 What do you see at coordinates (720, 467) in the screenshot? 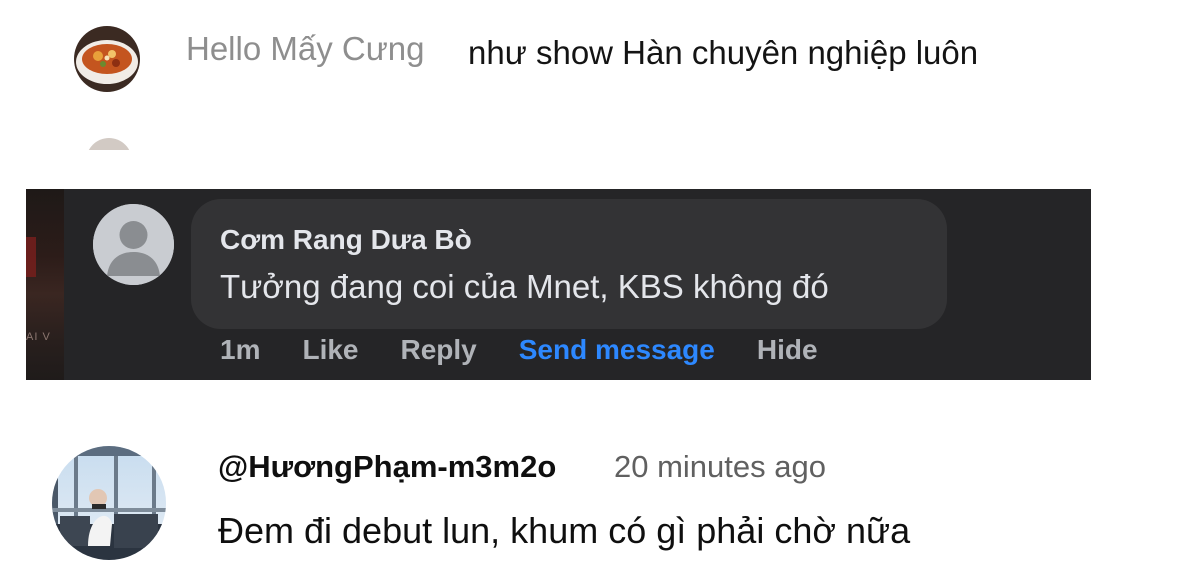
I see `comment-timestamp: 20 minutes ago` at bounding box center [720, 467].